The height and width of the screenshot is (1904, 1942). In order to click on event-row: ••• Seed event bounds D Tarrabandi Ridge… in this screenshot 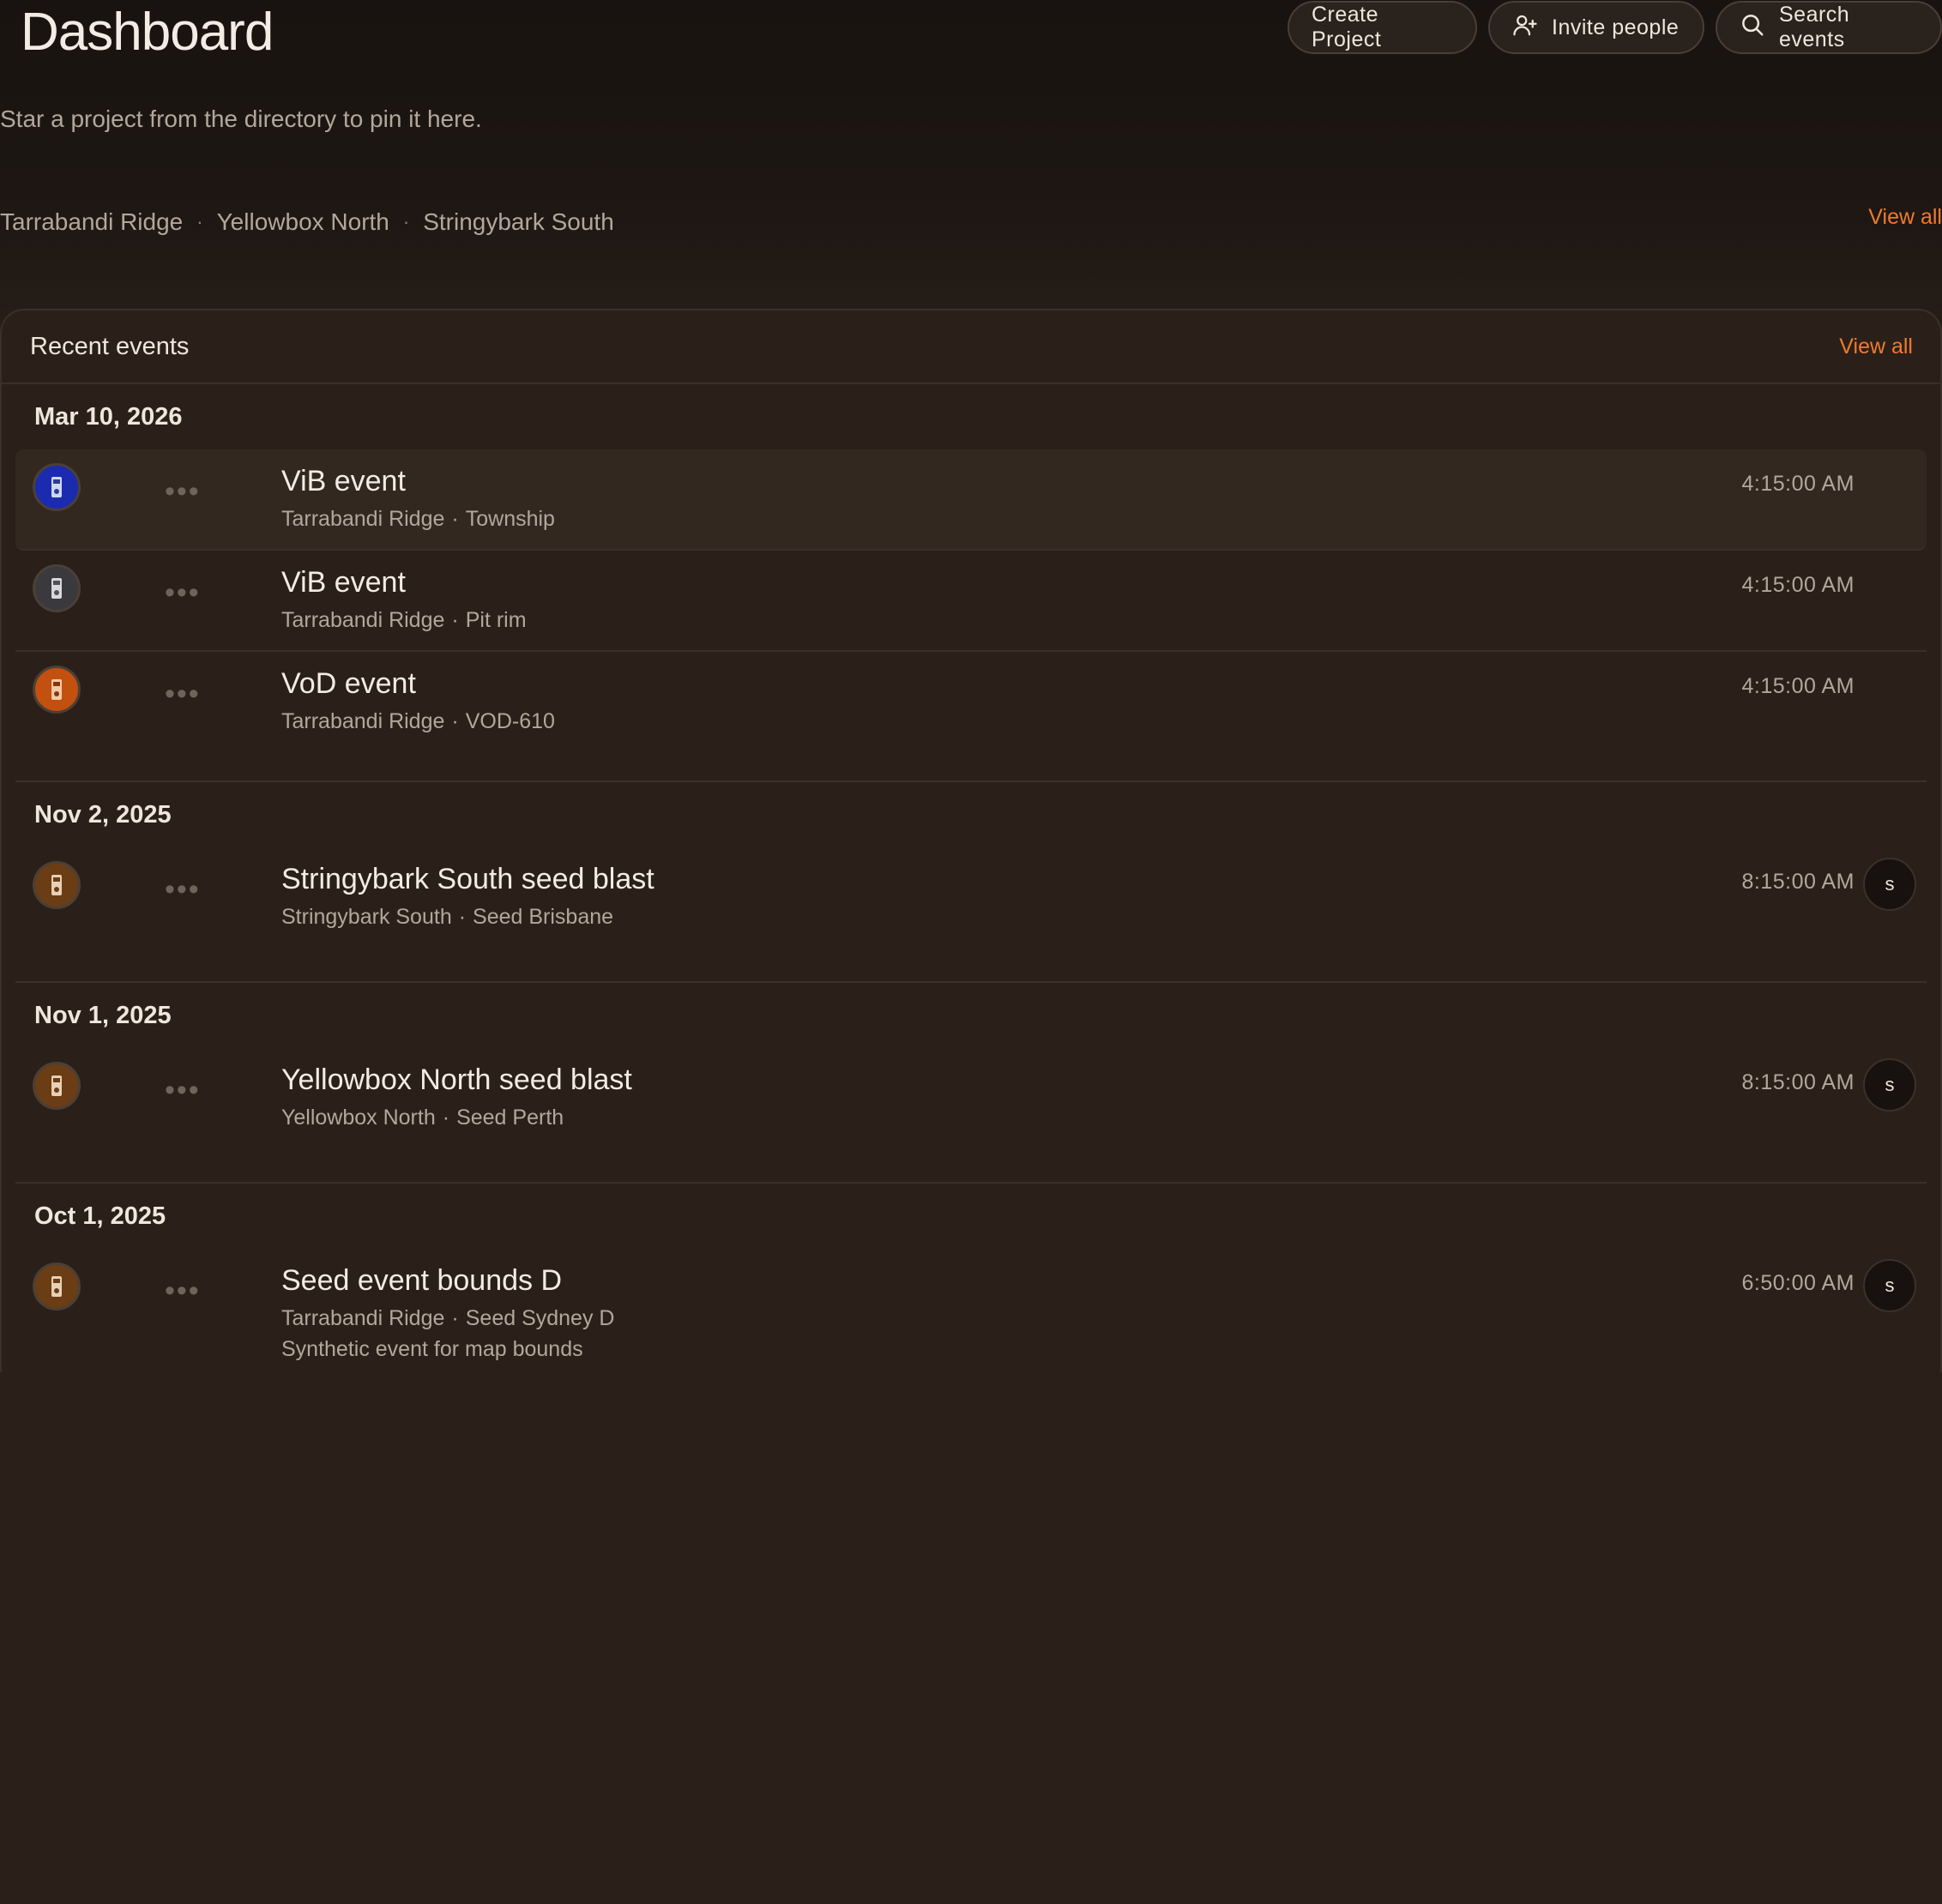, I will do `click(971, 1310)`.